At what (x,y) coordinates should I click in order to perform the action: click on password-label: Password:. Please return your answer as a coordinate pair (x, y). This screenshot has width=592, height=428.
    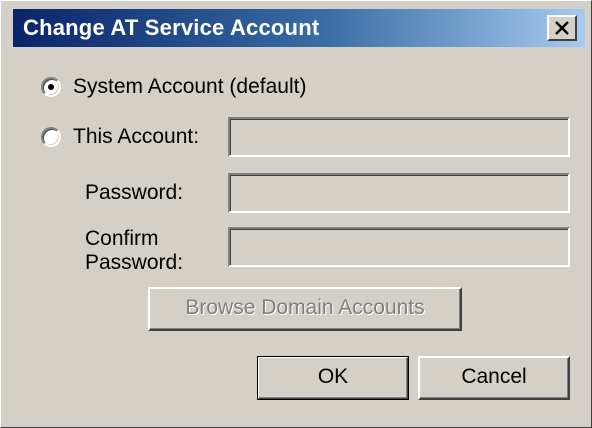
    Looking at the image, I should click on (134, 192).